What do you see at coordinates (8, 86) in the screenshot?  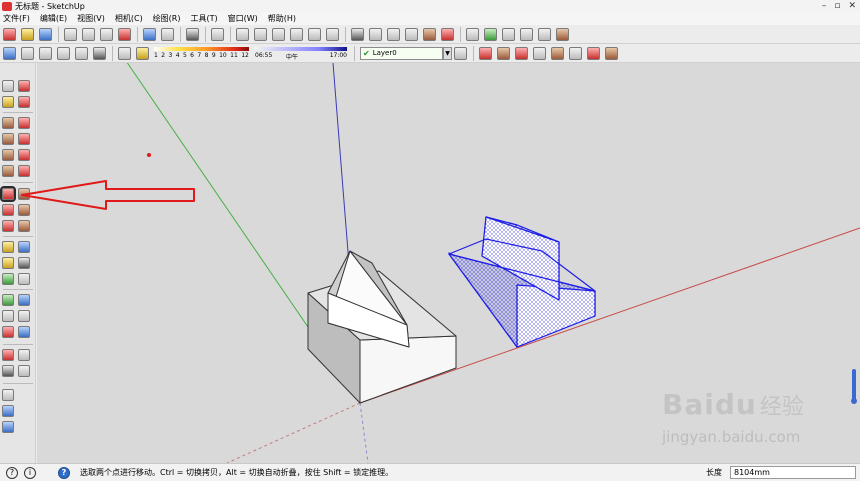 I see `select-tool-icon` at bounding box center [8, 86].